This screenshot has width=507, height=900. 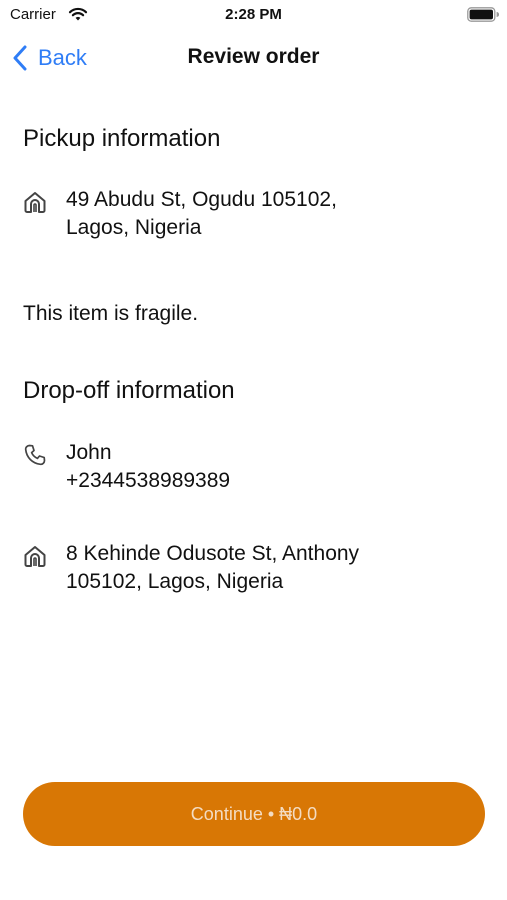 What do you see at coordinates (134, 227) in the screenshot?
I see `pickup-address-line2: Lagos, Nigeria` at bounding box center [134, 227].